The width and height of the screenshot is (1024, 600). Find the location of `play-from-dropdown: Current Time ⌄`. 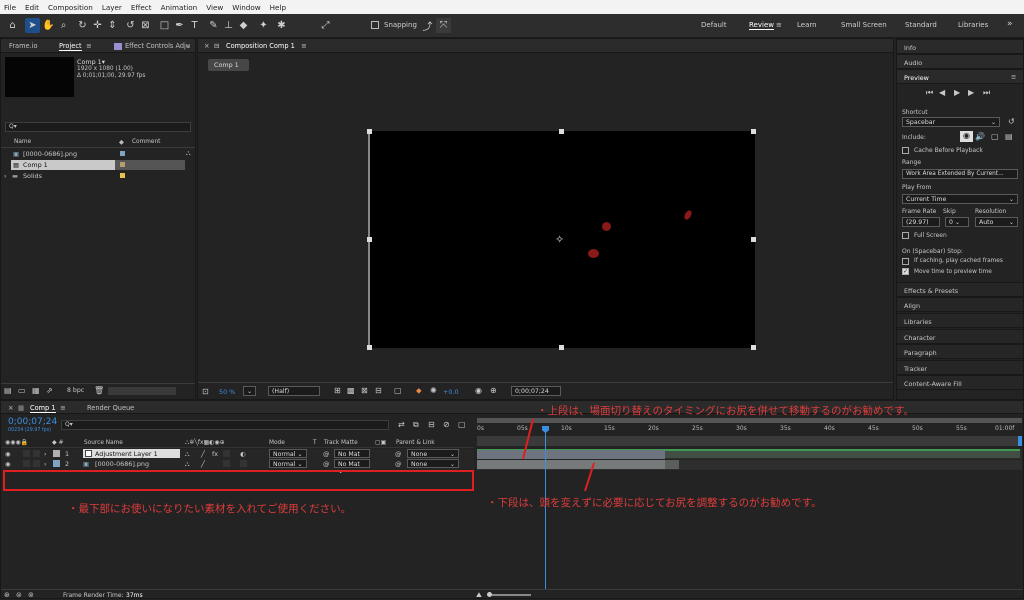

play-from-dropdown: Current Time ⌄ is located at coordinates (960, 199).